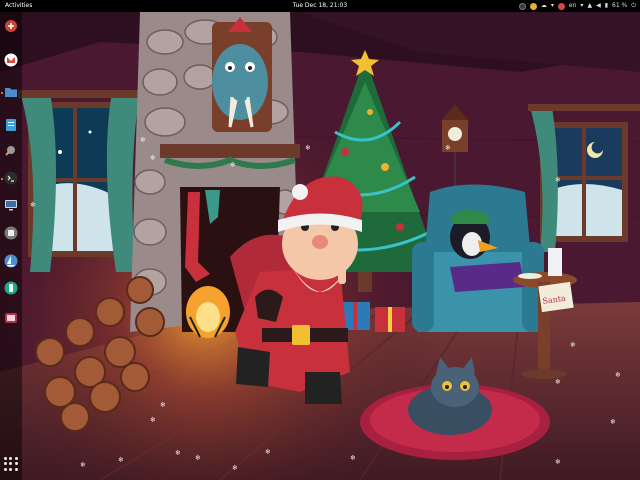 This screenshot has height=480, width=640. Describe the element at coordinates (620, 5) in the screenshot. I see `battery-percent: 61 %` at that location.